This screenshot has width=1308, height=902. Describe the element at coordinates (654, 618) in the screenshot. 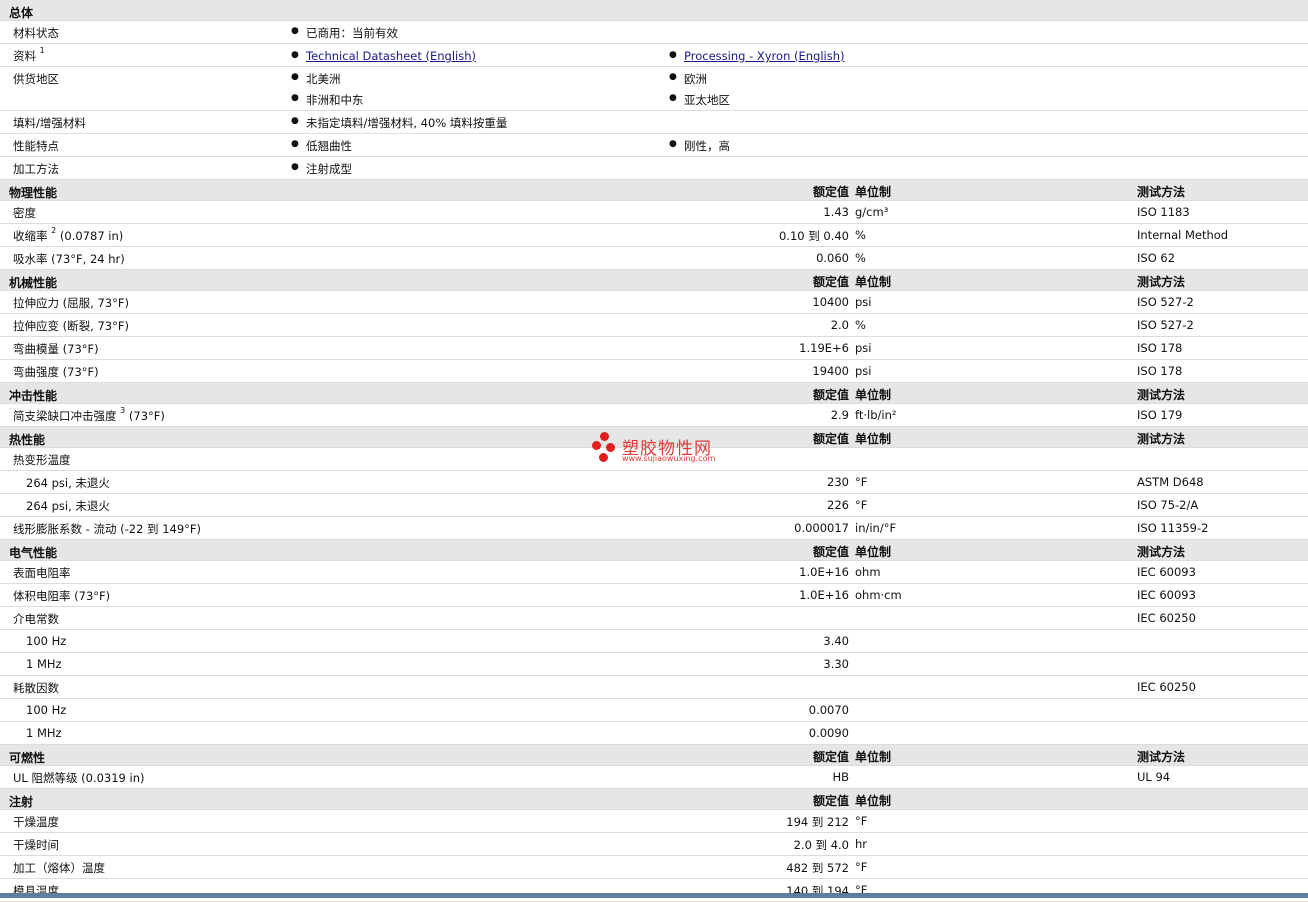

I see `property-group-row: 介电常数 IEC 60250` at that location.